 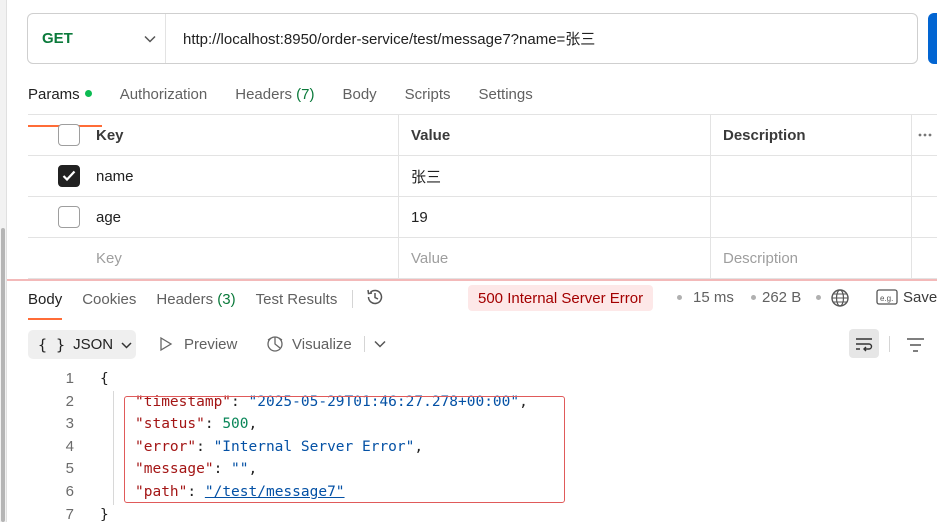 What do you see at coordinates (109, 299) in the screenshot?
I see `response-tab-cookies: Cookies` at bounding box center [109, 299].